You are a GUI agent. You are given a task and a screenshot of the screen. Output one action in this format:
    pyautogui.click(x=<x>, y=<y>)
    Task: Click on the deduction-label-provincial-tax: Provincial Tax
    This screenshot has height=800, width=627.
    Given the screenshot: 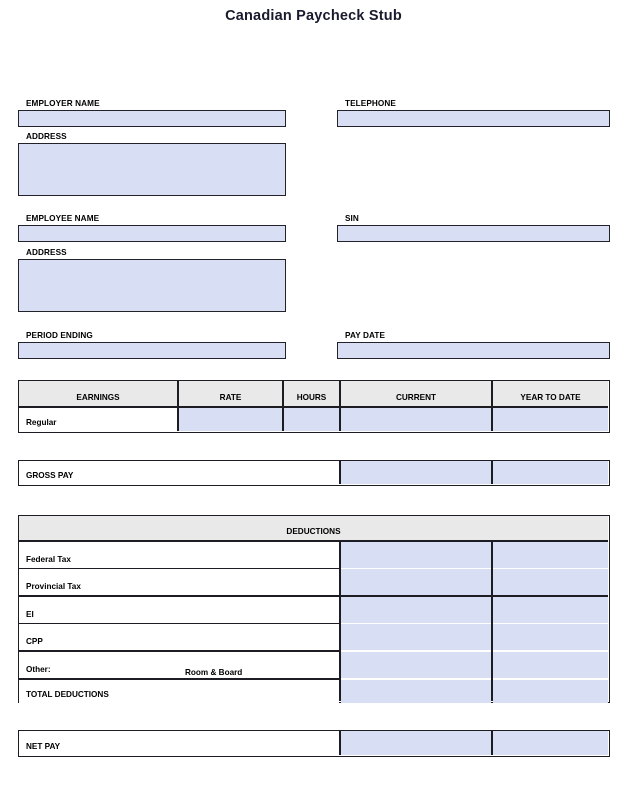 What is the action you would take?
    pyautogui.click(x=179, y=582)
    